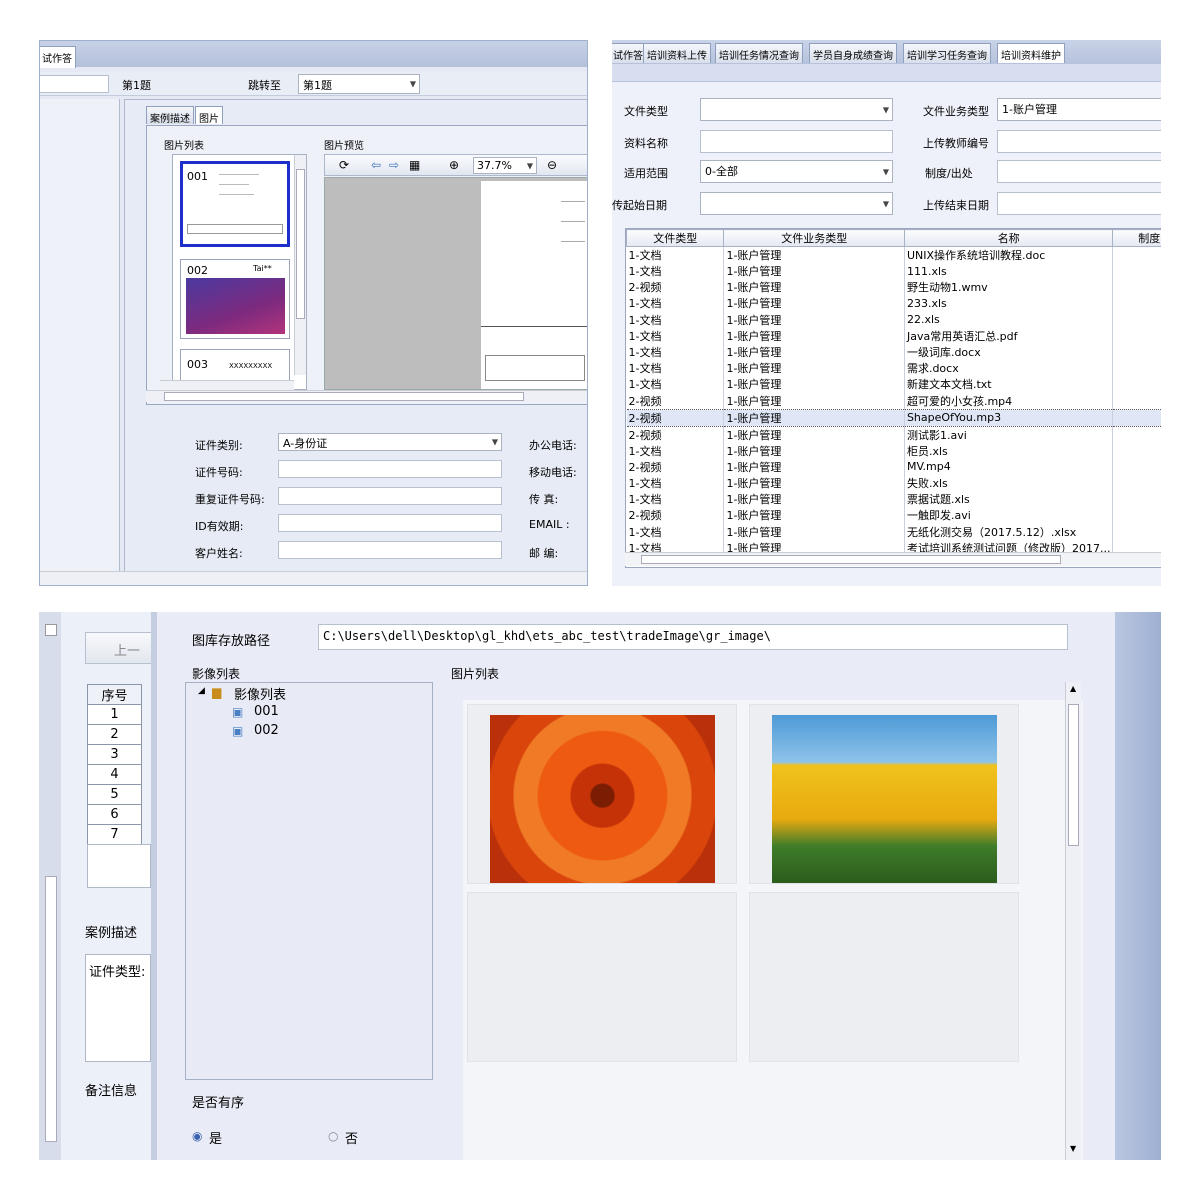 This screenshot has height=1200, width=1200. I want to click on end-date-label: 上传结束日期, so click(956, 205).